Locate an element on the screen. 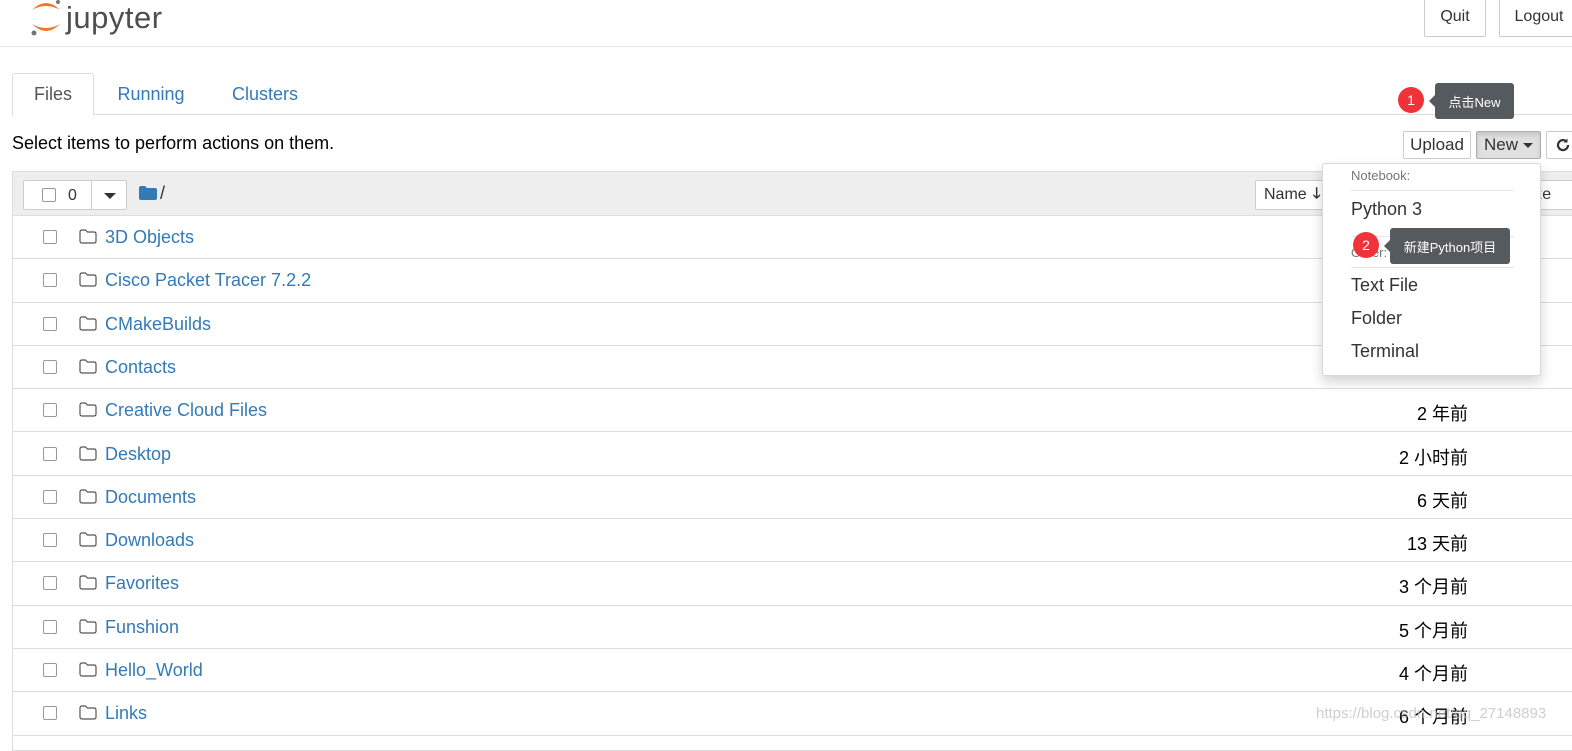  file-modified-time: 2 年前 is located at coordinates (1442, 414).